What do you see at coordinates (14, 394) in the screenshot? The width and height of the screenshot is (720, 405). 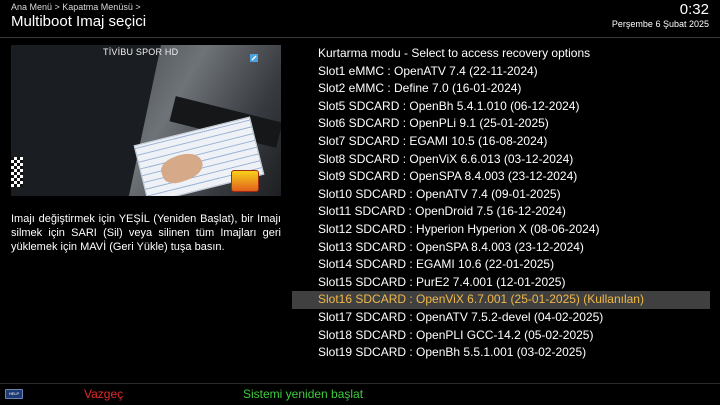 I see `help-button: HELP` at bounding box center [14, 394].